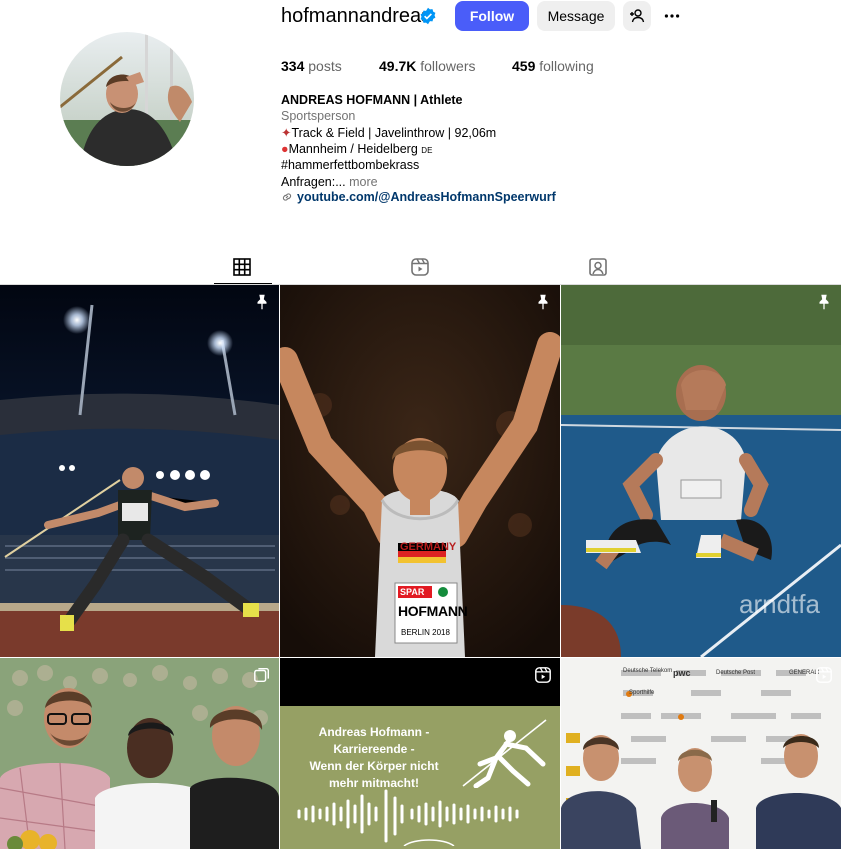 This screenshot has height=849, width=841. I want to click on grid-icon, so click(242, 267).